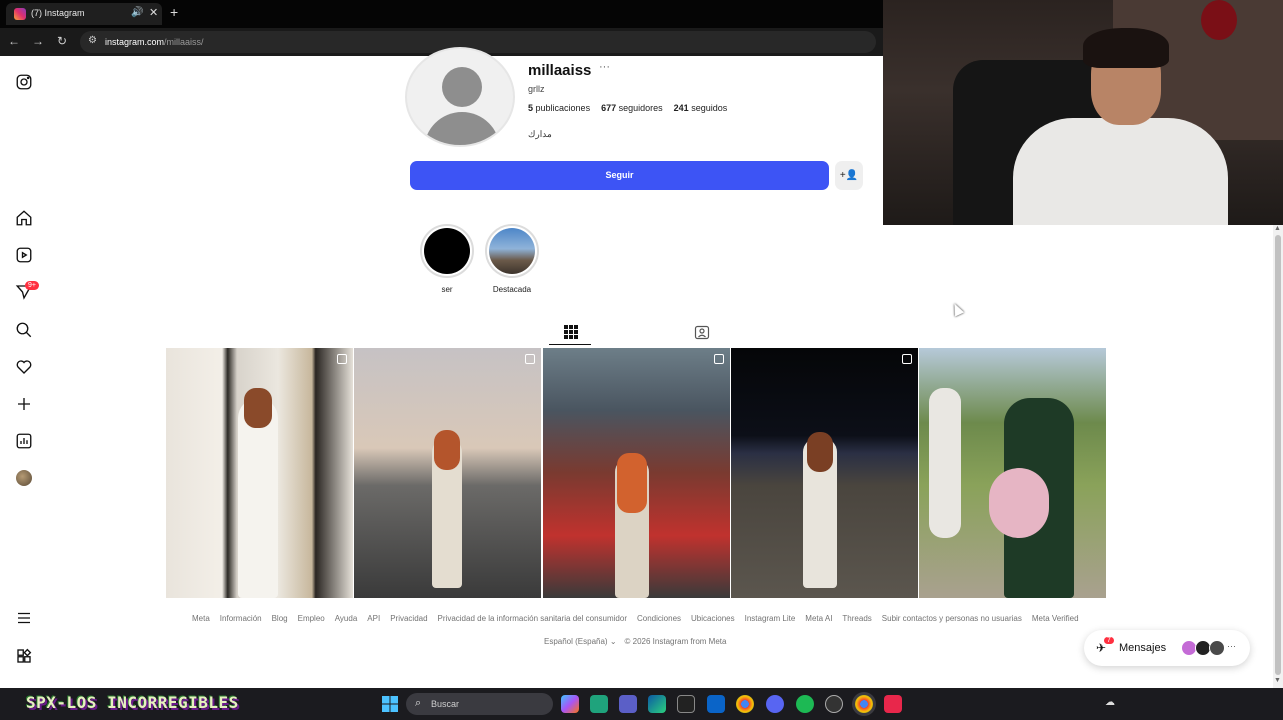  What do you see at coordinates (745, 704) in the screenshot?
I see `chrome-icon` at bounding box center [745, 704].